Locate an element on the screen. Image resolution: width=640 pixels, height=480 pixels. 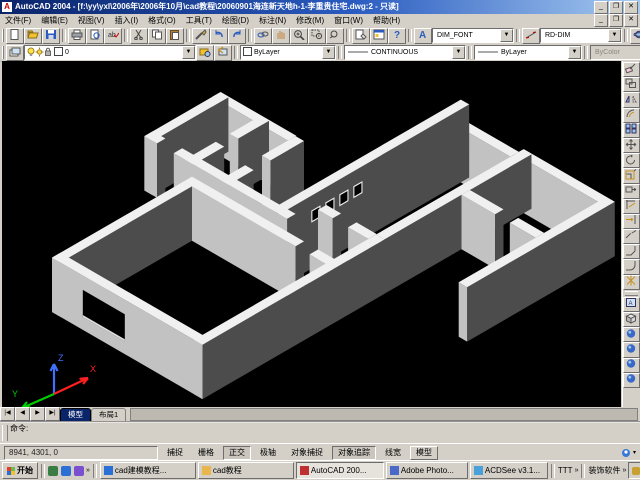
menu-item-7: 标注(N) is located at coordinates (272, 20).